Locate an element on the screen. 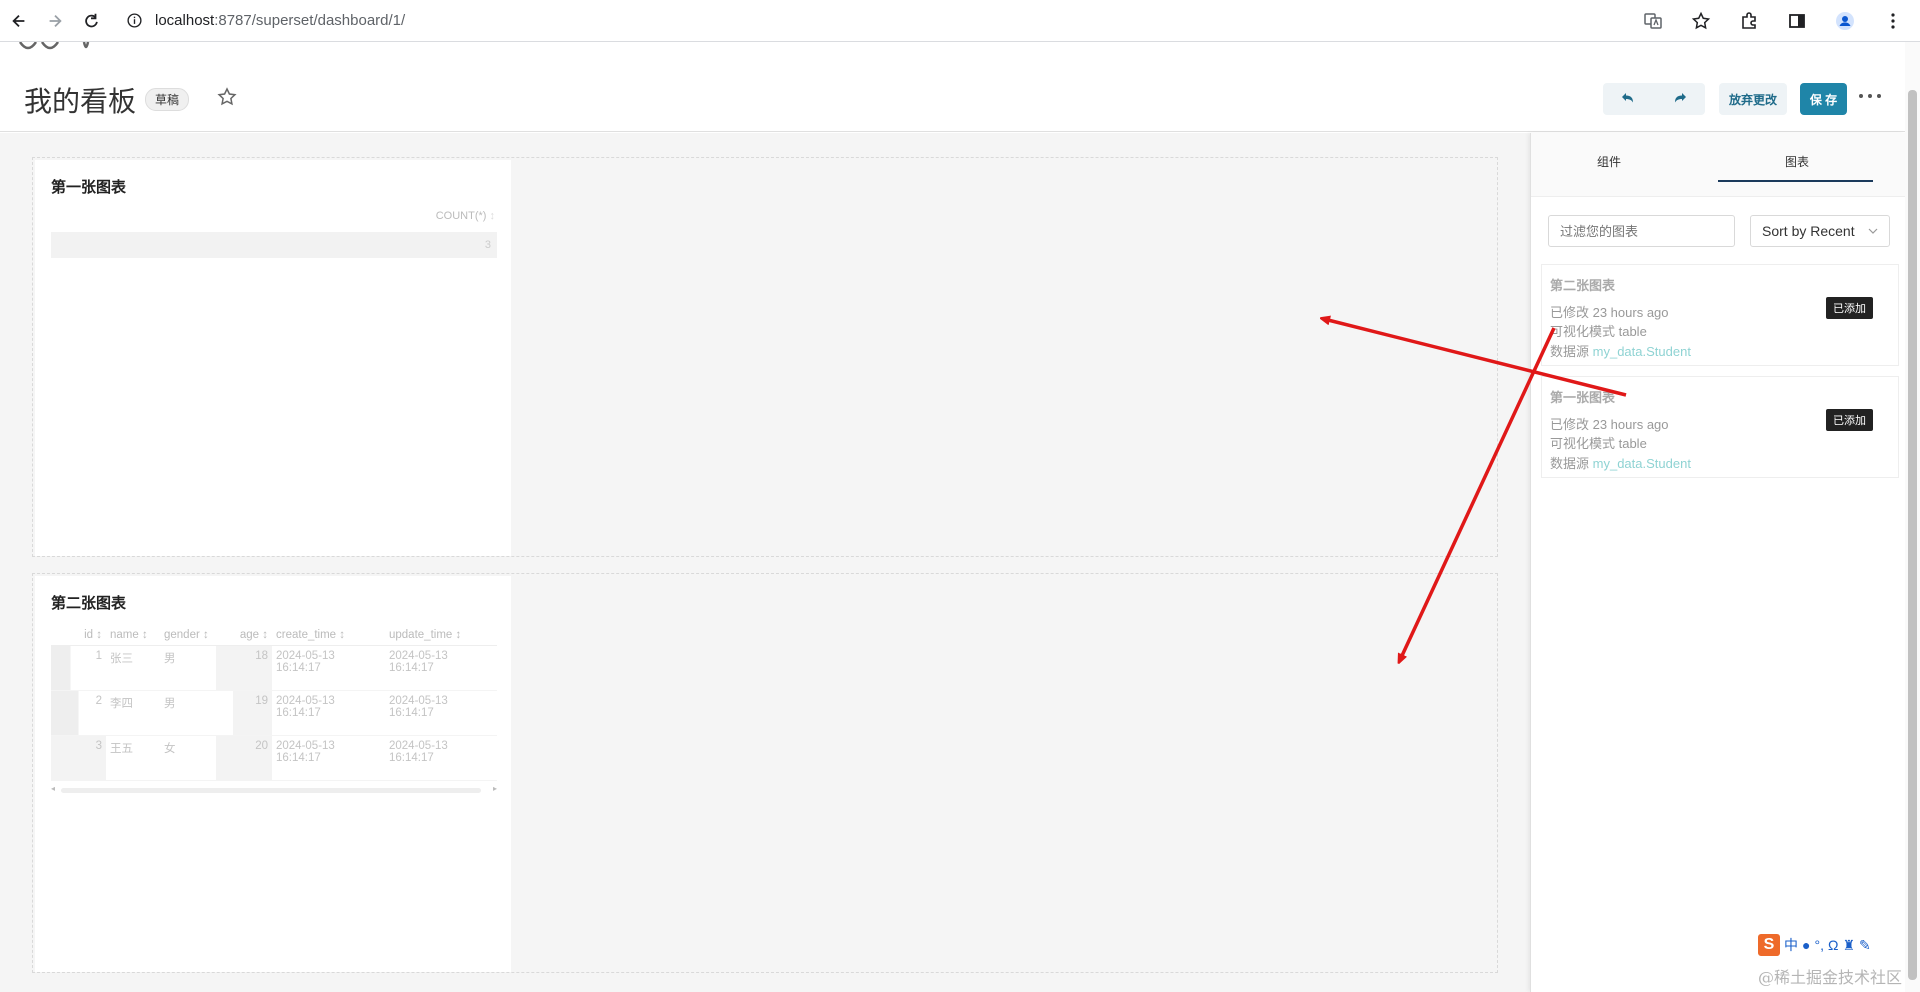 This screenshot has width=1920, height=992. scrollbar-thumb is located at coordinates (271, 790).